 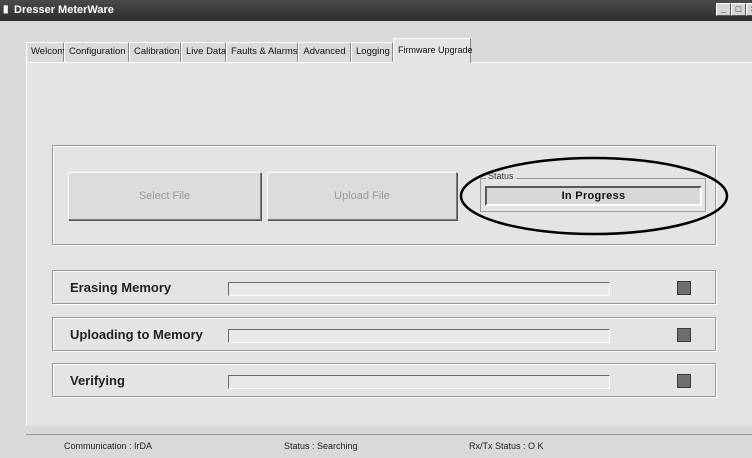 I want to click on status-highlight-ellipse, so click(x=594, y=196).